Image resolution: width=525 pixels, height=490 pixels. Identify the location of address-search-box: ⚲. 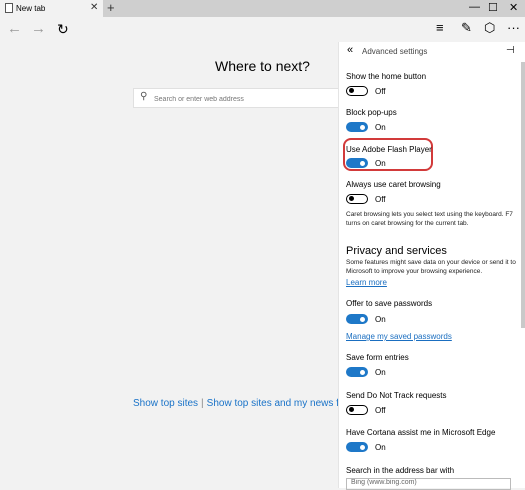
(253, 98).